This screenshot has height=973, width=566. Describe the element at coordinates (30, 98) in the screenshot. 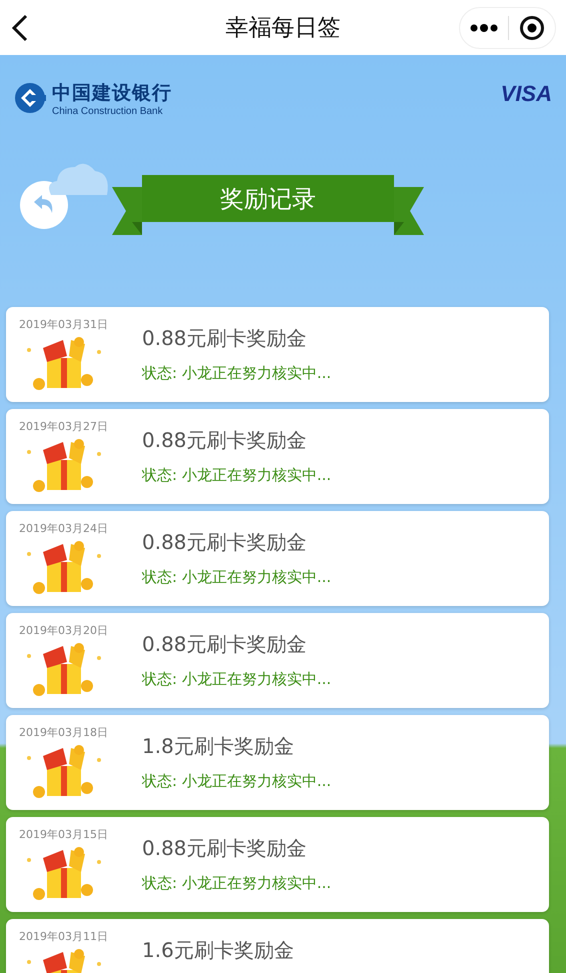

I see `bank-logo-icon` at that location.